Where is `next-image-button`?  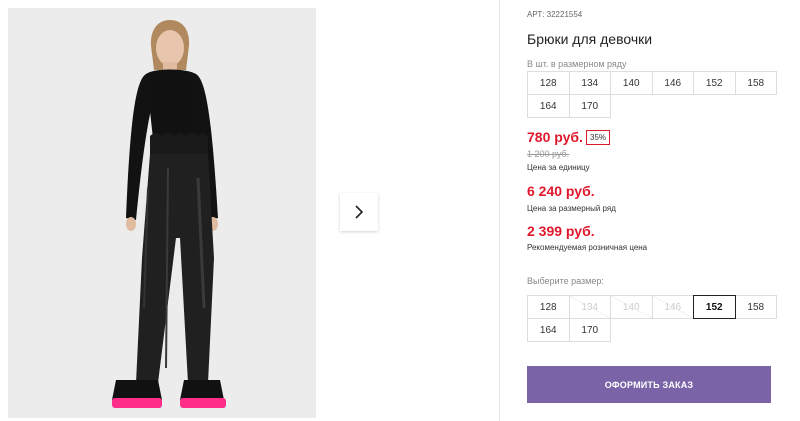 next-image-button is located at coordinates (359, 212).